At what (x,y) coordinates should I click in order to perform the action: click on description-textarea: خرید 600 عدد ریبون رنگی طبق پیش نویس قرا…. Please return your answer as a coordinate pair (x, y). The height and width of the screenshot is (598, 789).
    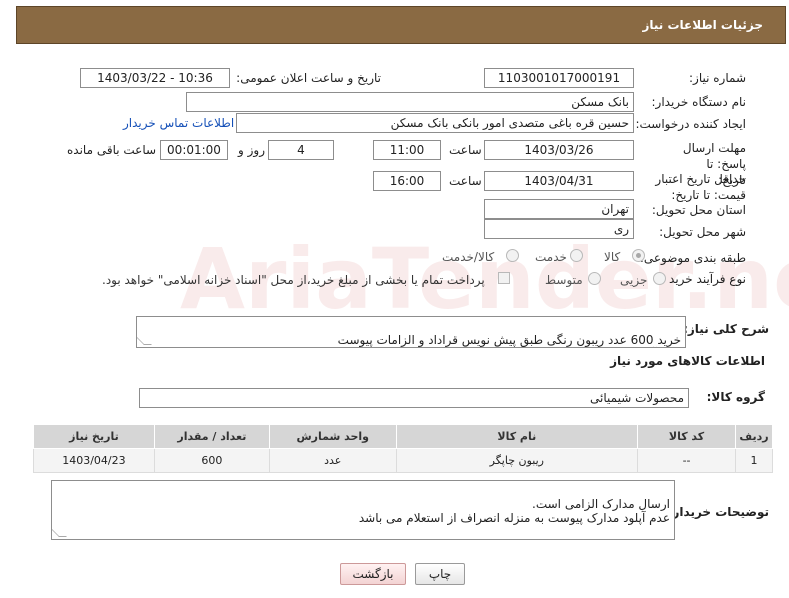
    Looking at the image, I should click on (411, 332).